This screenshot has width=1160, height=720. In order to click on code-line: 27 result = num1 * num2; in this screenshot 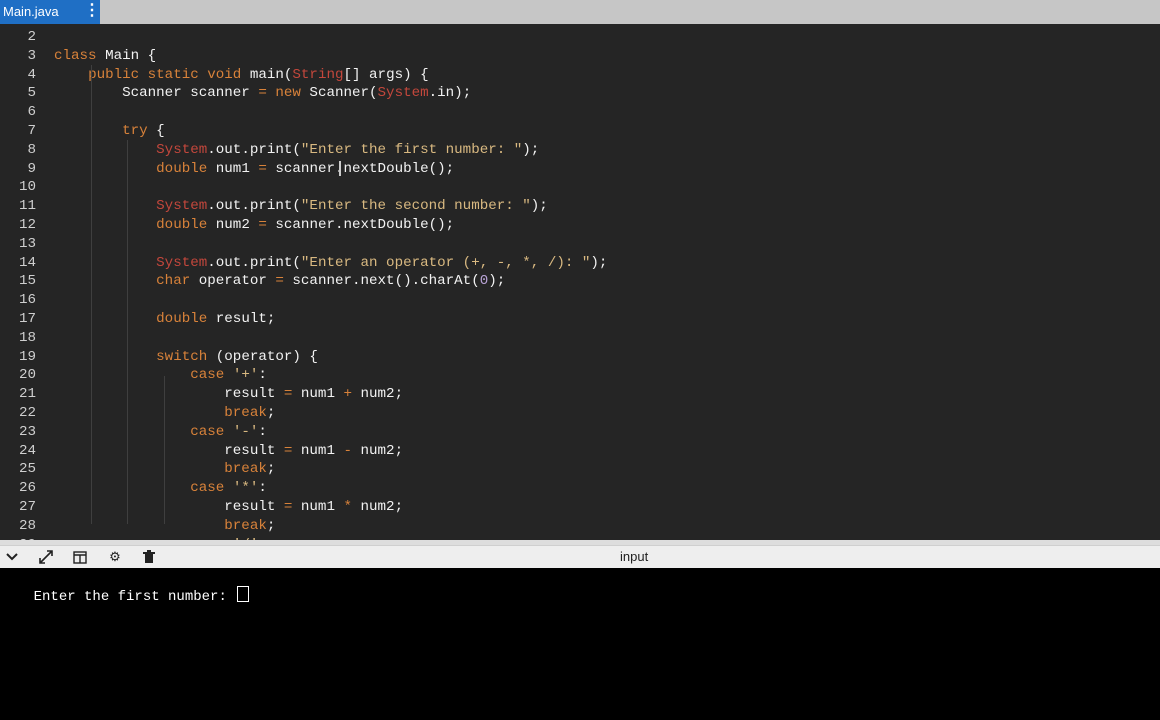, I will do `click(580, 507)`.